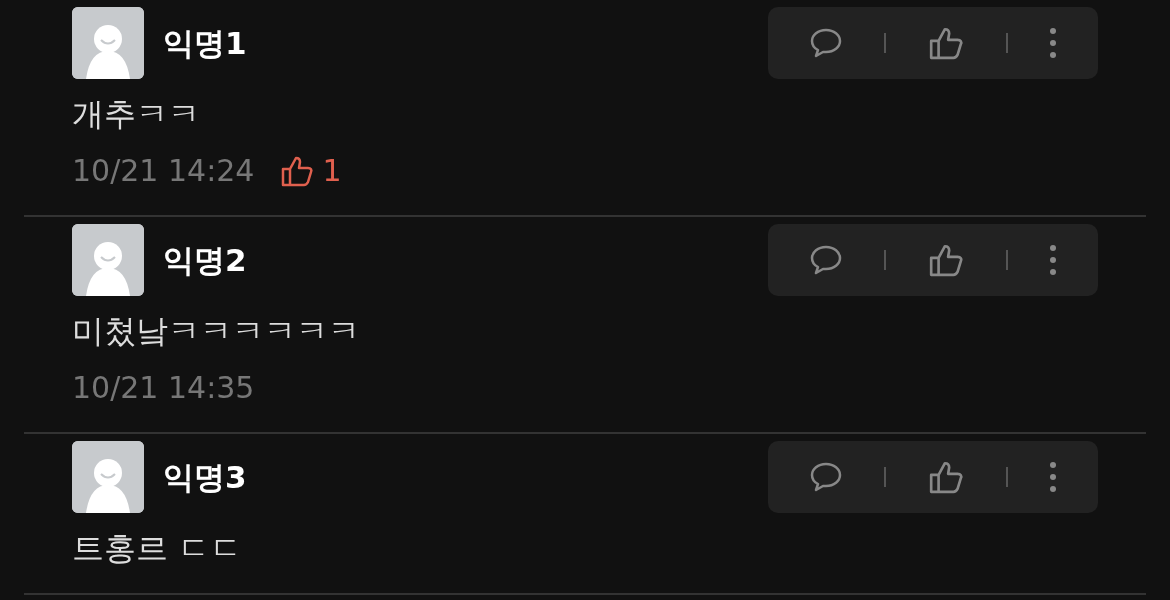 Image resolution: width=1170 pixels, height=600 pixels. I want to click on timestamp: 10/21 14:35, so click(163, 388).